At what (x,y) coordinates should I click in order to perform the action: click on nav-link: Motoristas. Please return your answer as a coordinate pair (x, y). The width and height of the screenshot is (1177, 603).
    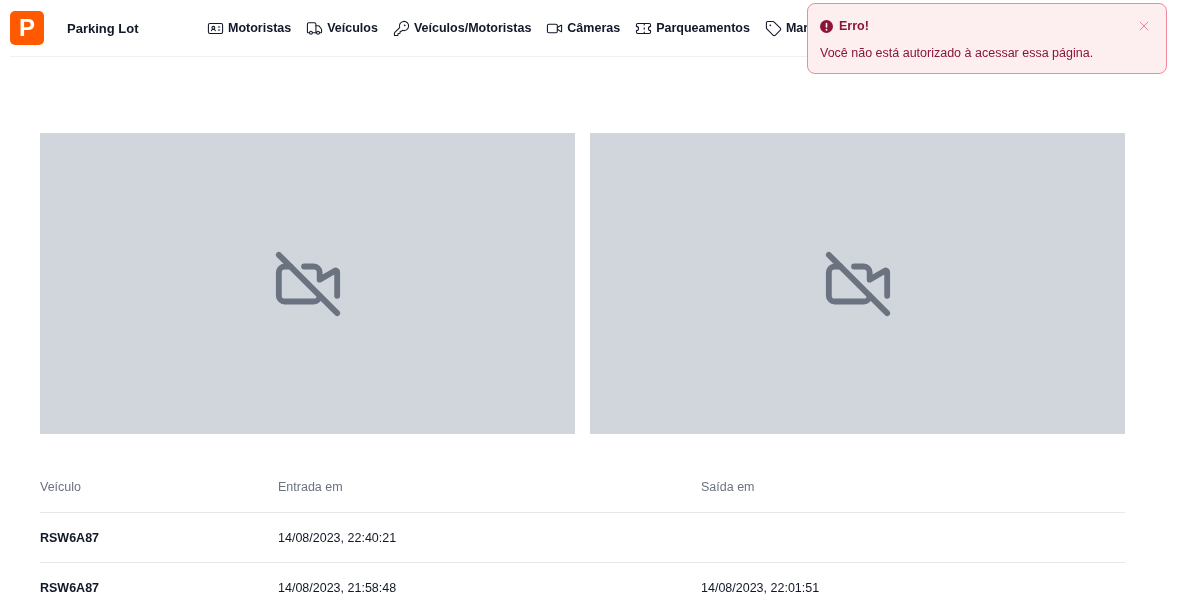
    Looking at the image, I should click on (249, 28).